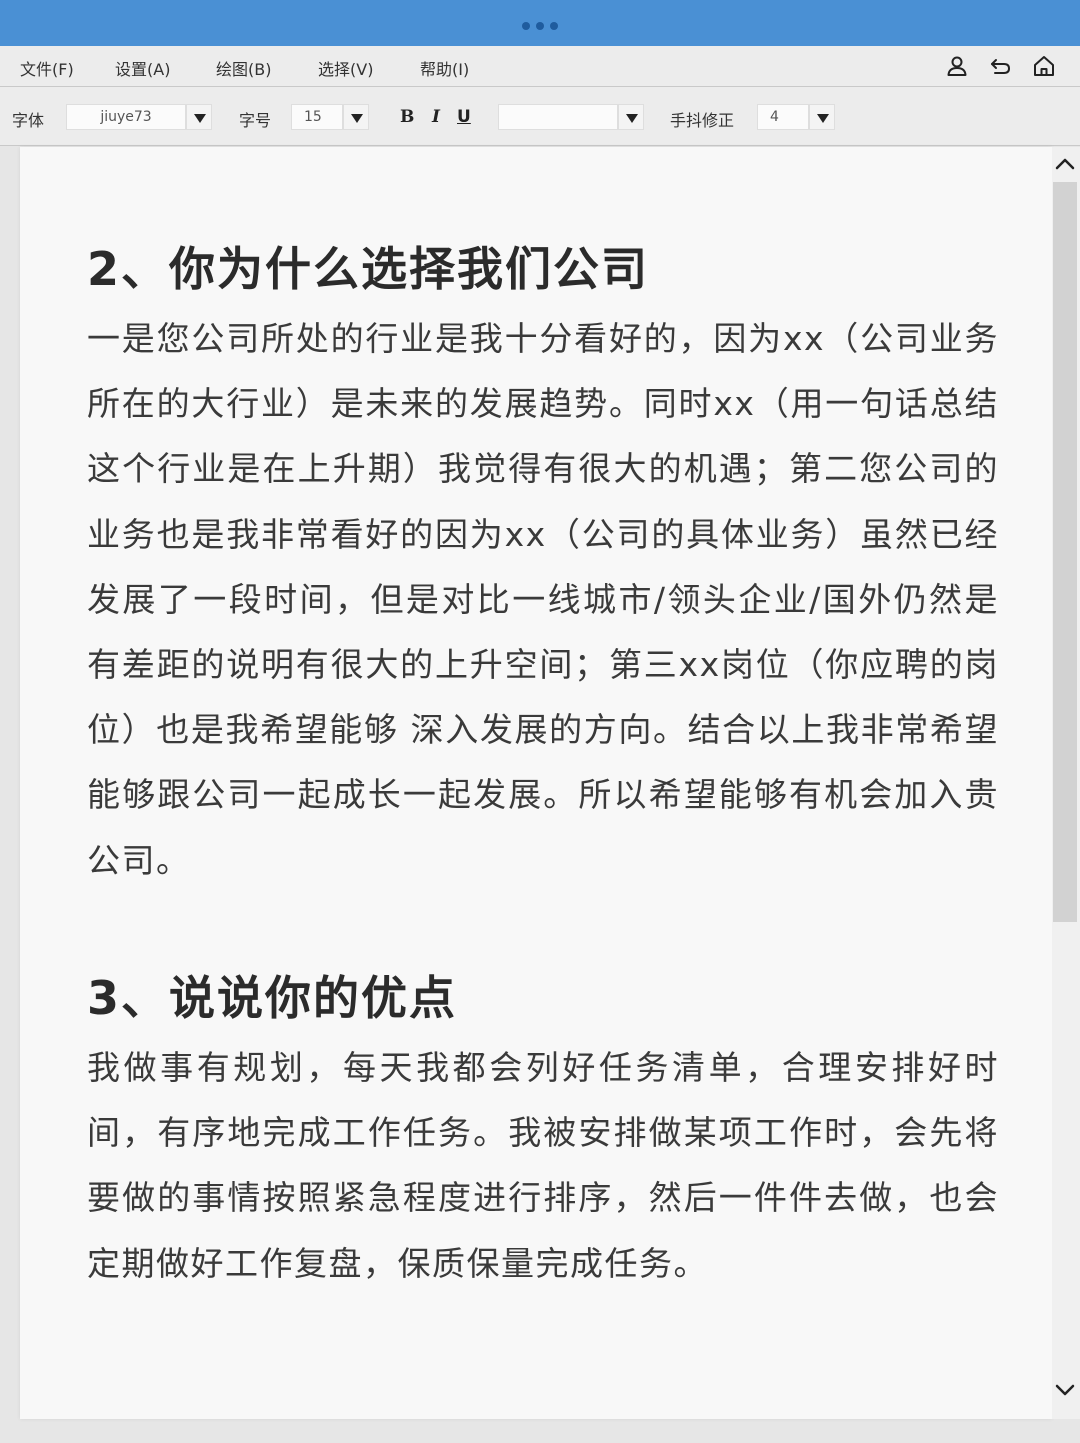  I want to click on font-label: 字体, so click(28, 120).